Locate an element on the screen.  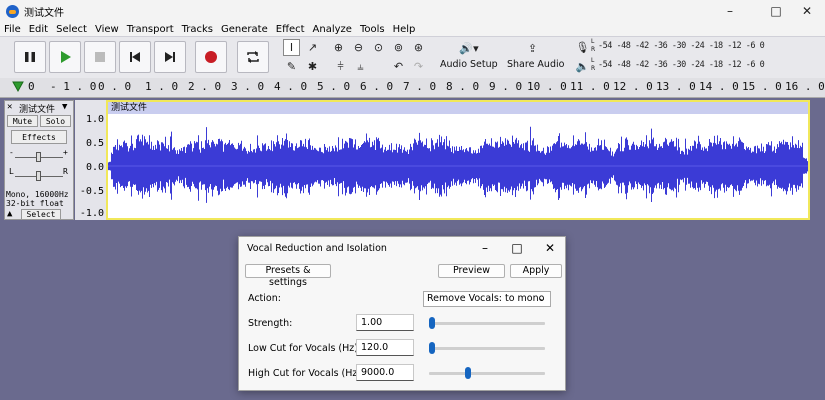
track-select-button: Select is located at coordinates (41, 214).